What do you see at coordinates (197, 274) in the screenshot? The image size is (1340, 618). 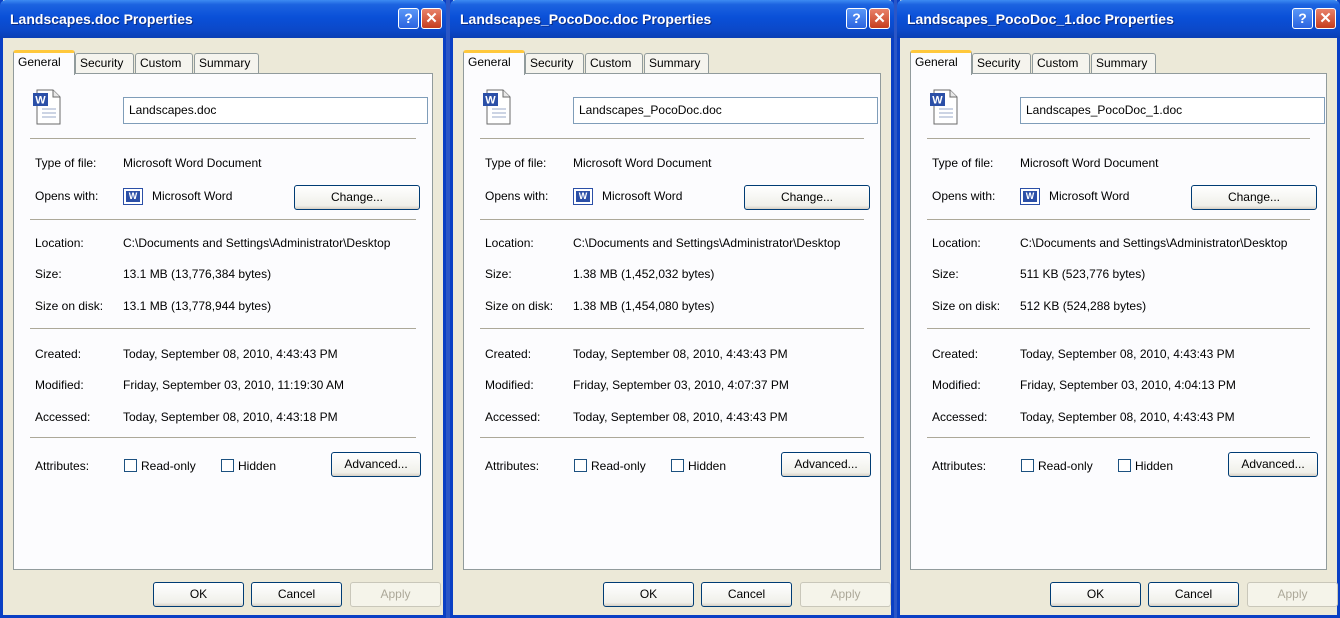 I see `size-value: 13.1 MB (13,776,384 bytes)` at bounding box center [197, 274].